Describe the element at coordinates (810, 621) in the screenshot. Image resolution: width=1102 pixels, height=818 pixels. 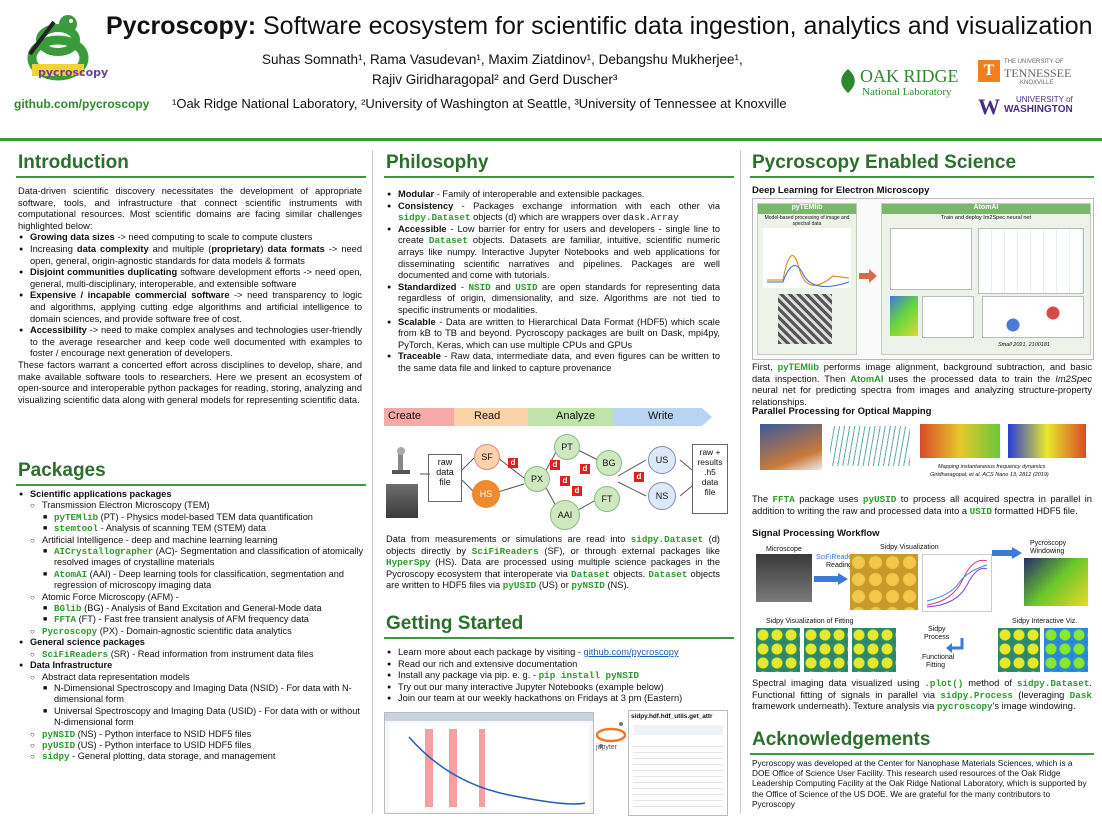
I see `sp-fit-label: Sidpy Visualization of Fitting` at that location.